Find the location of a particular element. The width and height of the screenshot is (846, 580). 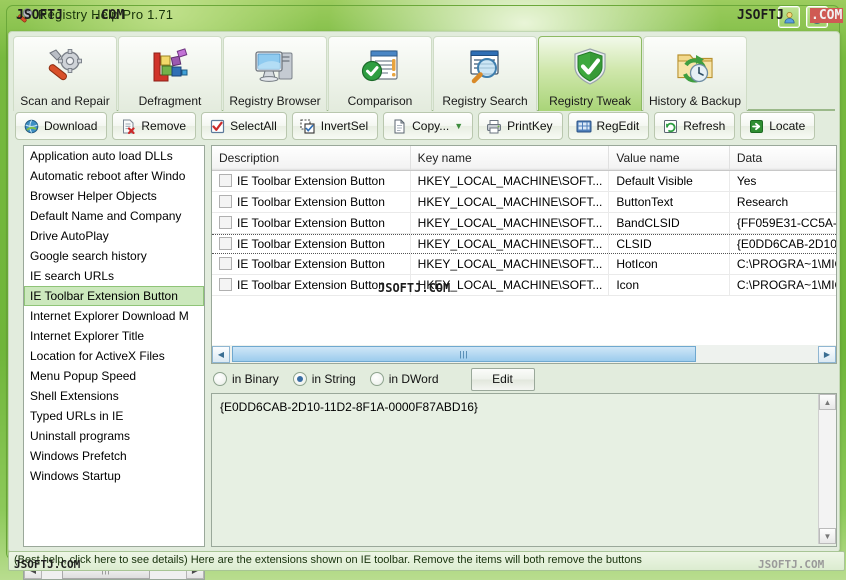

locate-button: Locate is located at coordinates (778, 126).